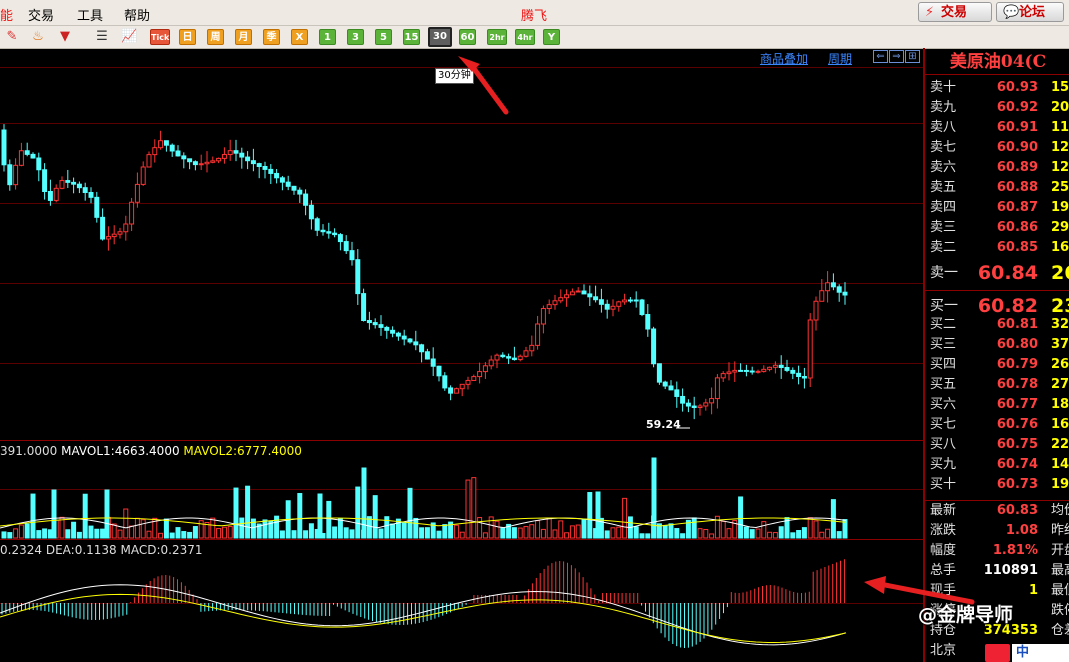 The image size is (1069, 662). I want to click on ask-level-label: 卖六, so click(943, 167).